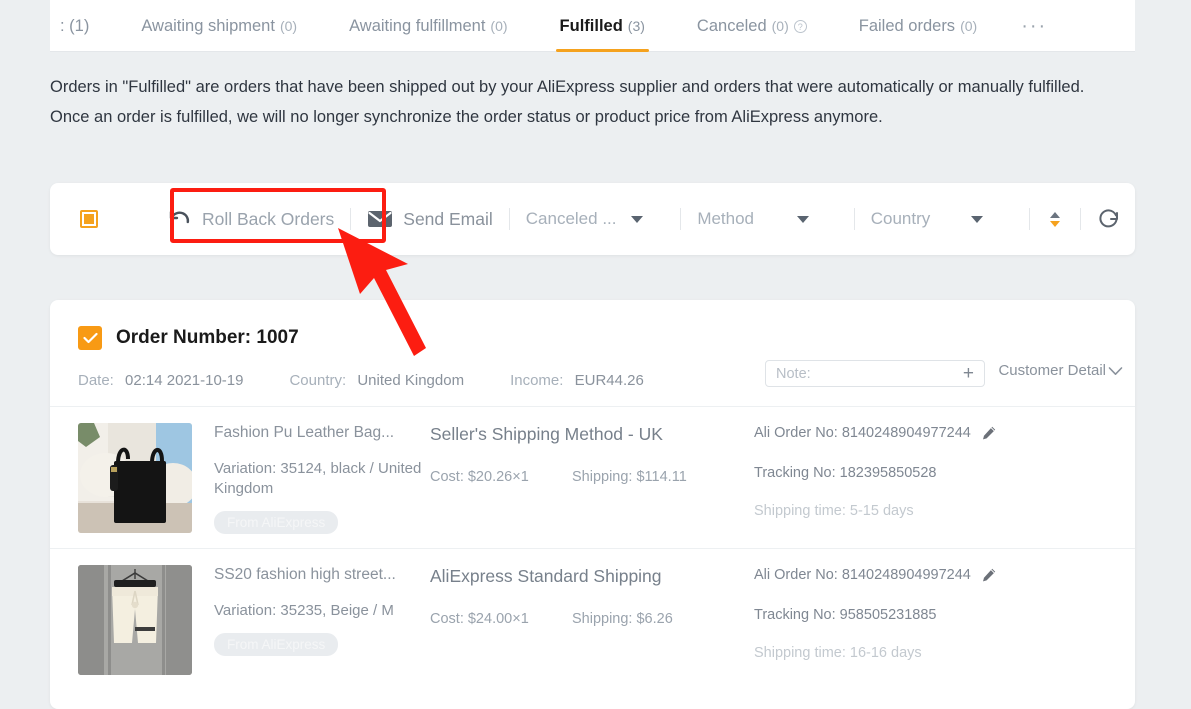  I want to click on order-note-placeholder: Note:, so click(793, 373).